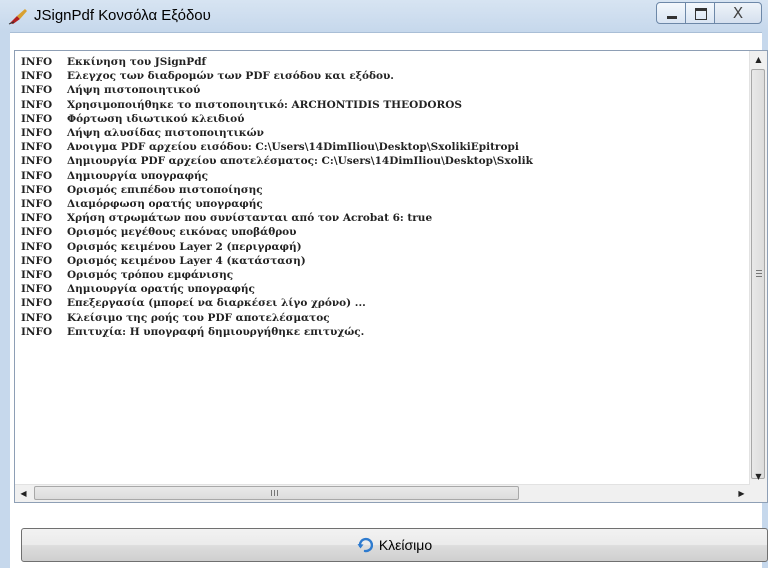 This screenshot has width=768, height=568. I want to click on log-line: INFO Ορισμός επιπέδου πιστοποίησης, so click(385, 190).